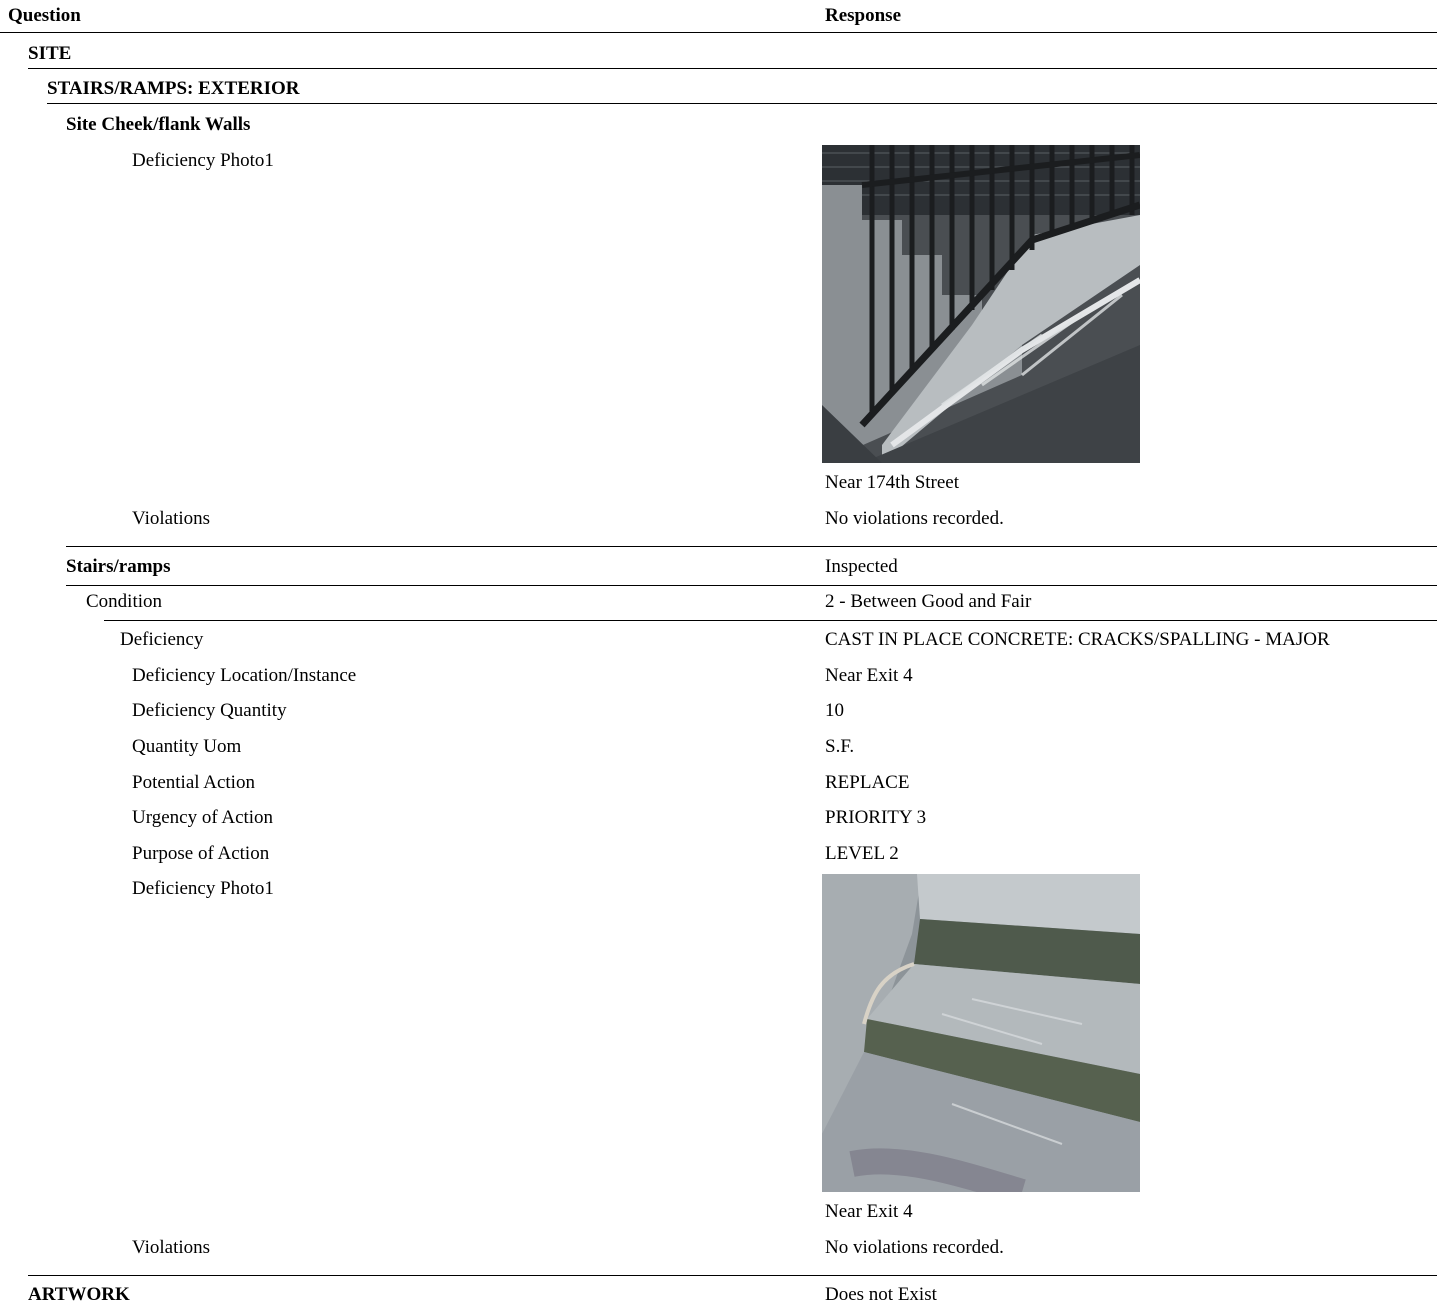 The image size is (1443, 1309). What do you see at coordinates (840, 746) in the screenshot?
I see `field-value: S.F.` at bounding box center [840, 746].